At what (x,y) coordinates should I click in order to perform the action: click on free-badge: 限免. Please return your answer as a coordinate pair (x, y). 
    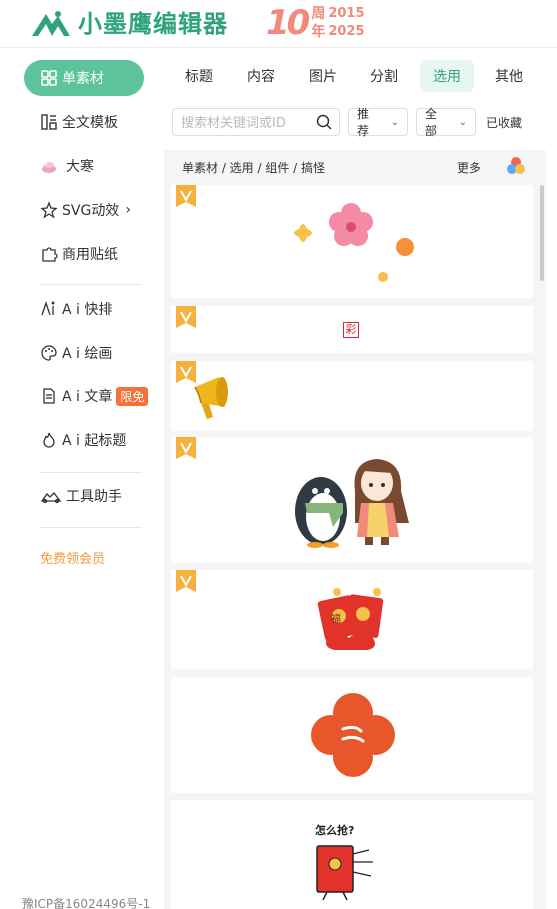
    Looking at the image, I should click on (132, 396).